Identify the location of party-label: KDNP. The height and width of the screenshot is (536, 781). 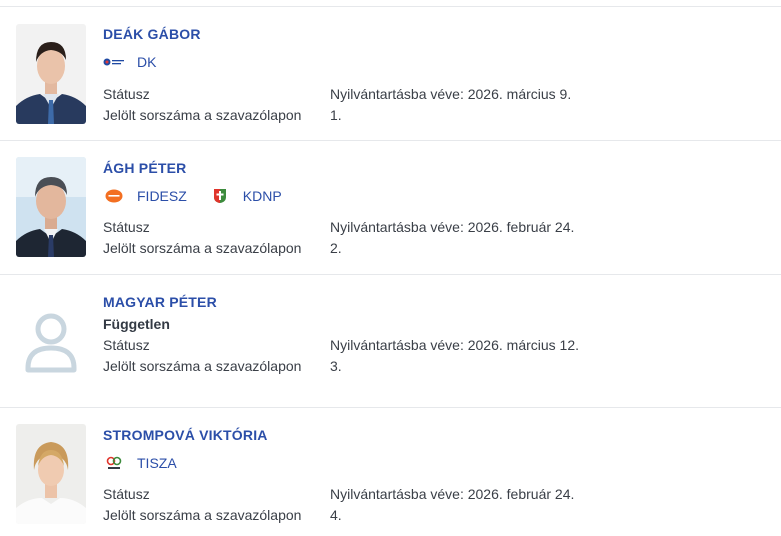
(262, 196).